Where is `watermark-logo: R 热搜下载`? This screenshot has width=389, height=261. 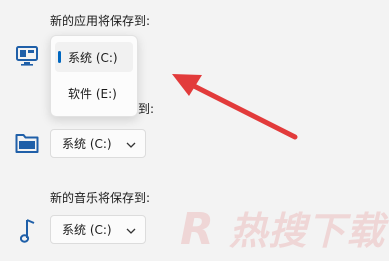 watermark-logo: R 热搜下载 is located at coordinates (284, 230).